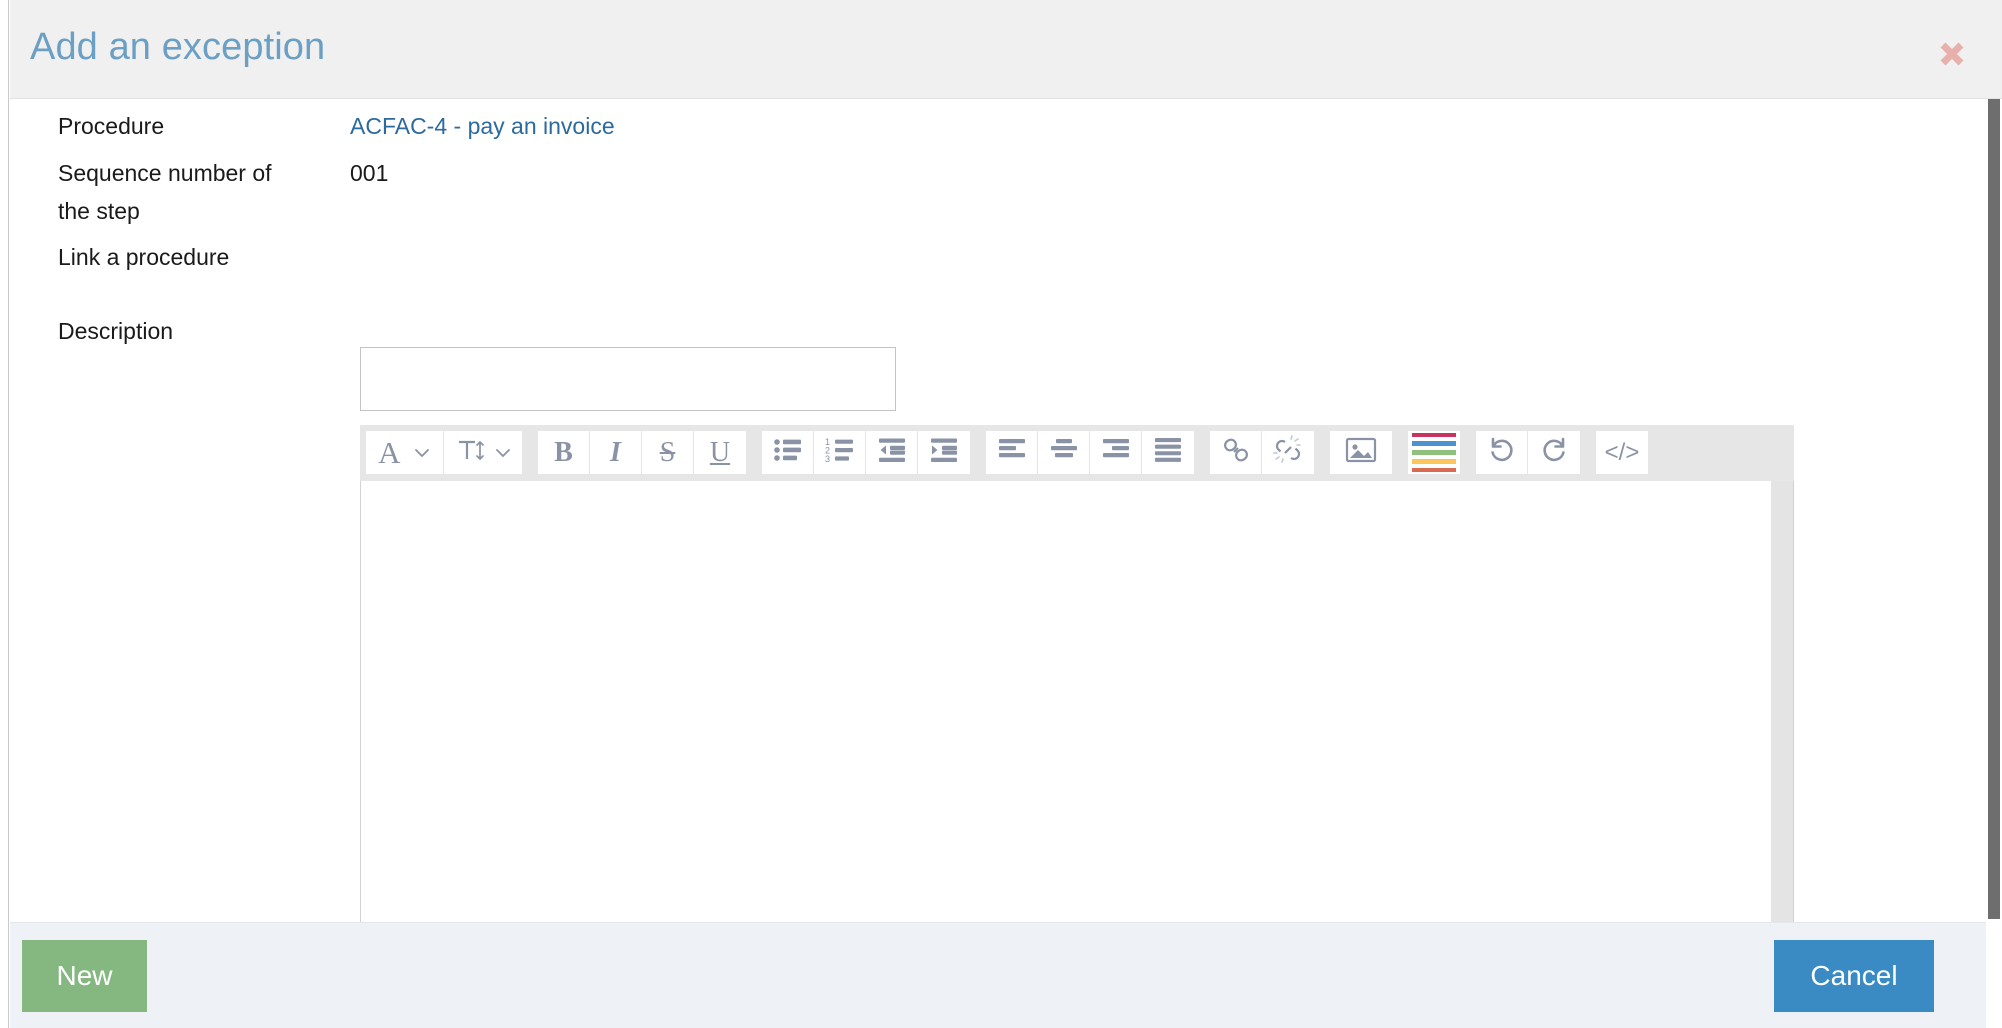  I want to click on bullet-list-icon, so click(788, 452).